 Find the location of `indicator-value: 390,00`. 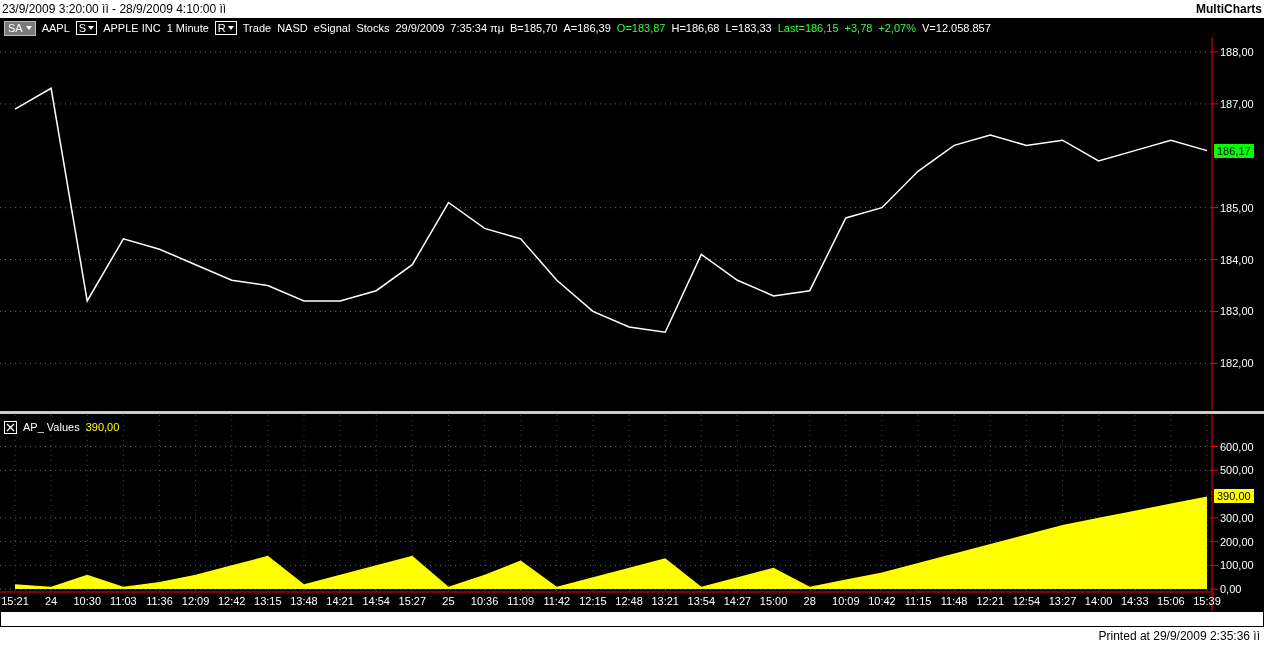

indicator-value: 390,00 is located at coordinates (102, 427).